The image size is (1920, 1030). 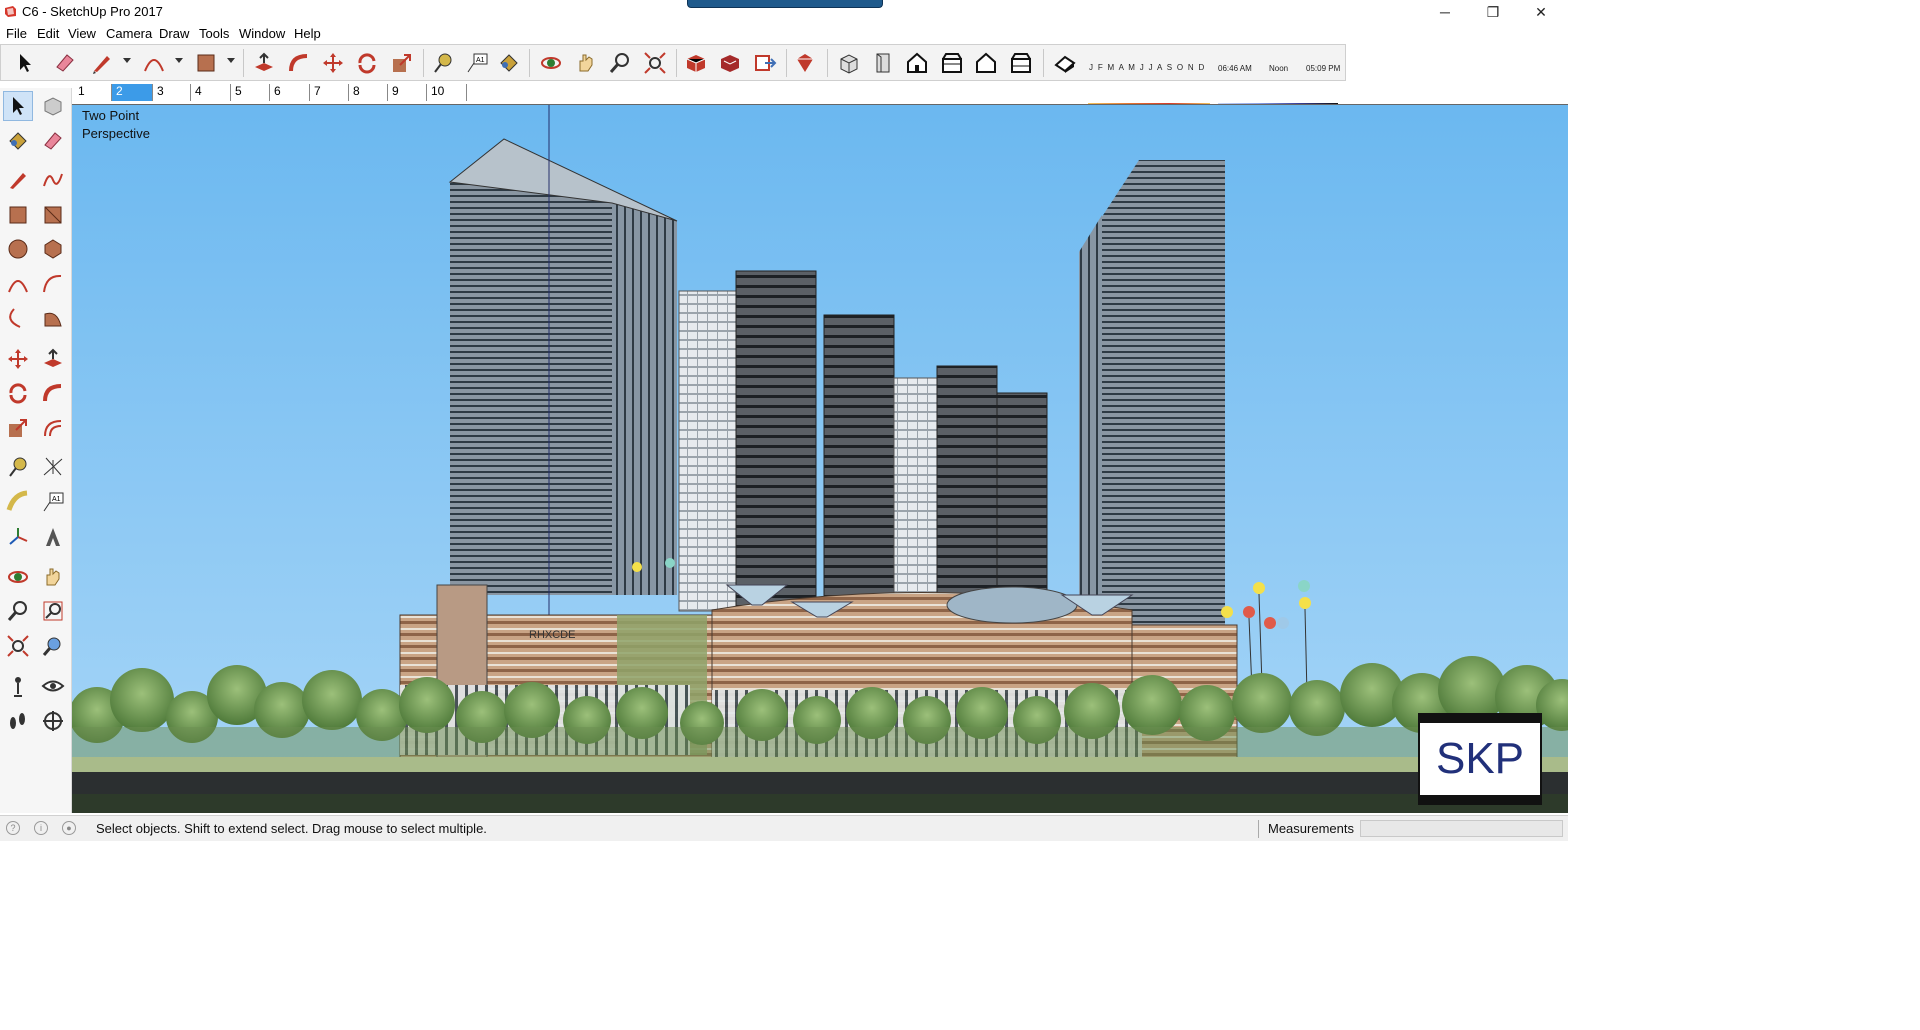 I want to click on scene-tab-4: 4, so click(x=211, y=92).